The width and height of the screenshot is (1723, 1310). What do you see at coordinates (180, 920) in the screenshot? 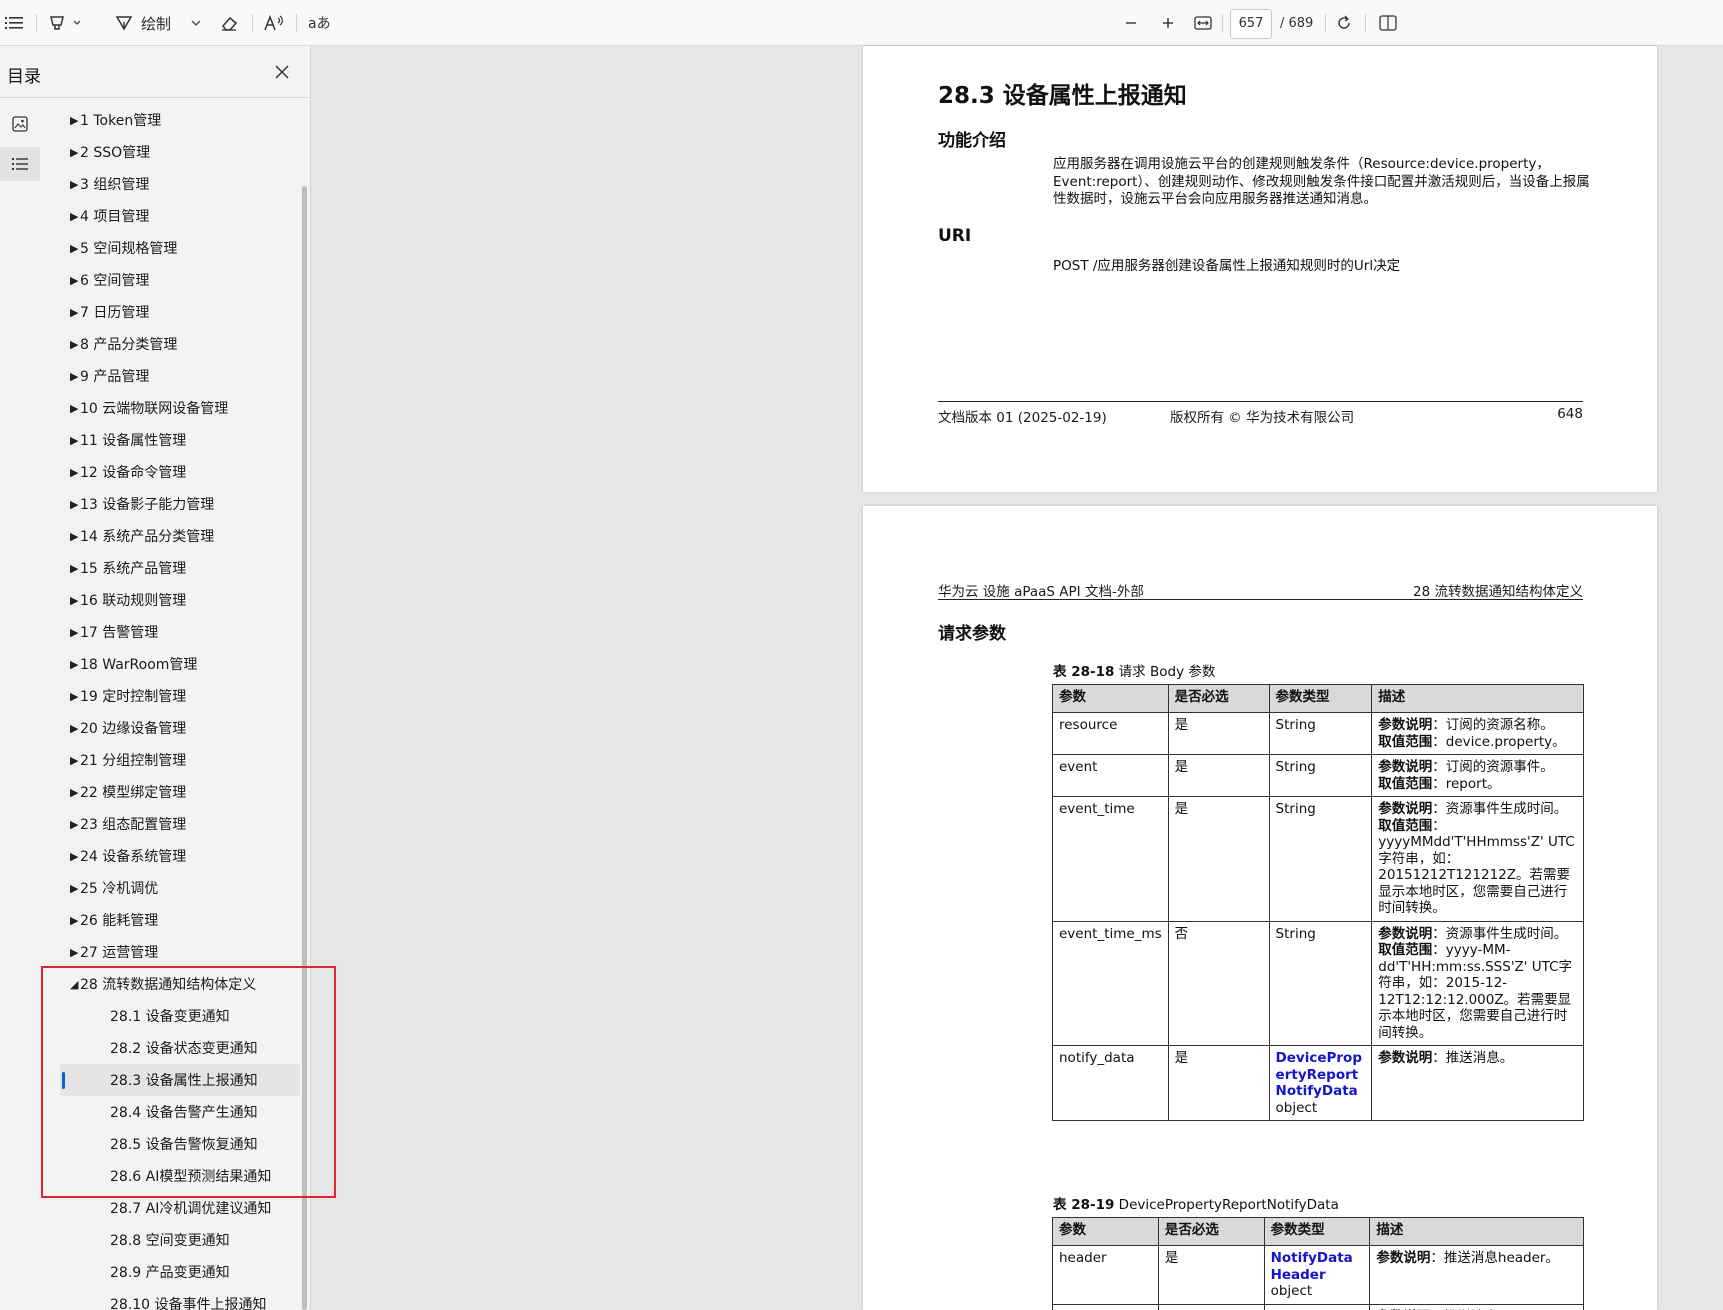
I see `toc-item: ▶ 26 能耗管理` at bounding box center [180, 920].